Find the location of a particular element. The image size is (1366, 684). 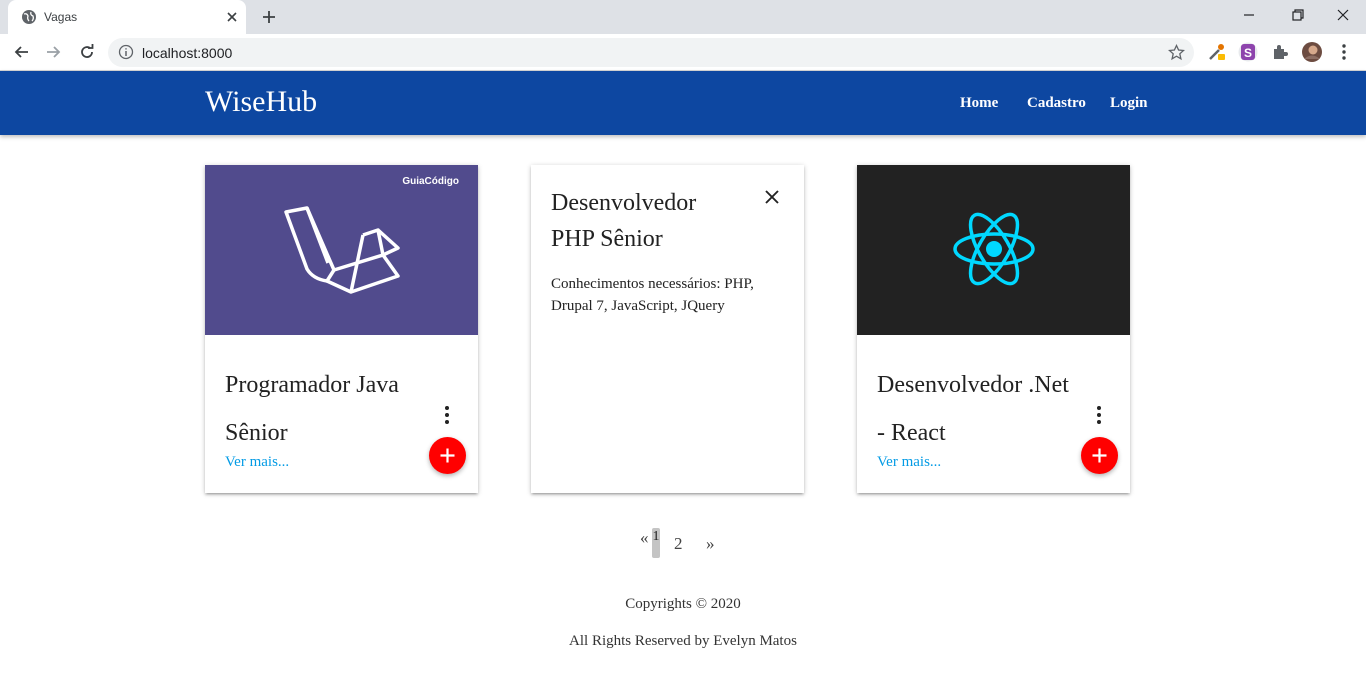

close-window-icon is located at coordinates (1343, 15).